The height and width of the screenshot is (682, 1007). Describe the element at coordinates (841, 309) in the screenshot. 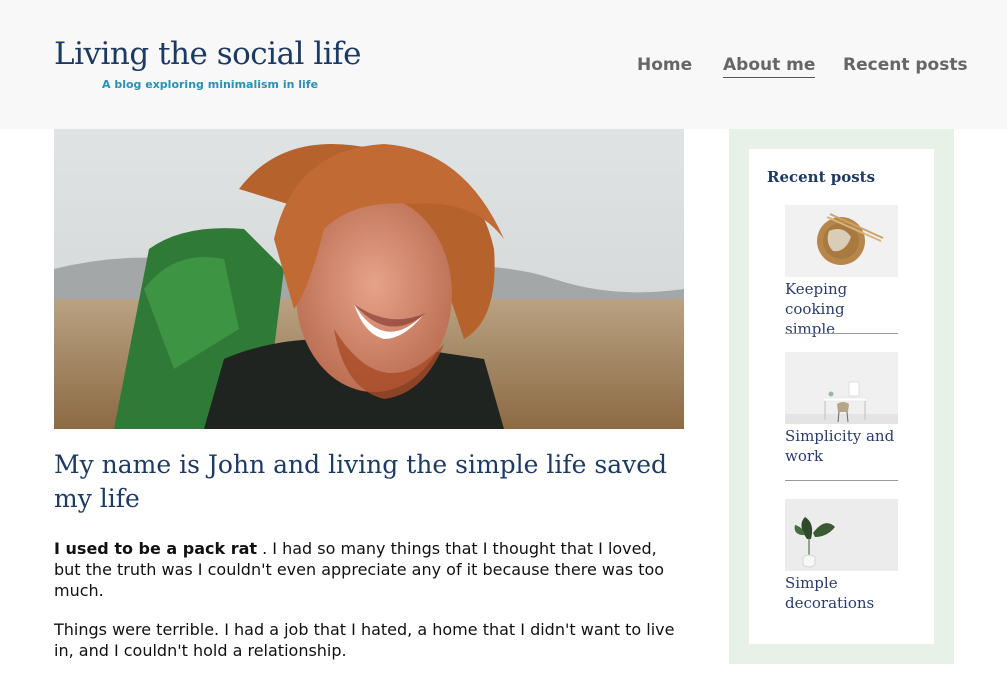

I see `recent-post-title: Keeping cooking simple` at that location.